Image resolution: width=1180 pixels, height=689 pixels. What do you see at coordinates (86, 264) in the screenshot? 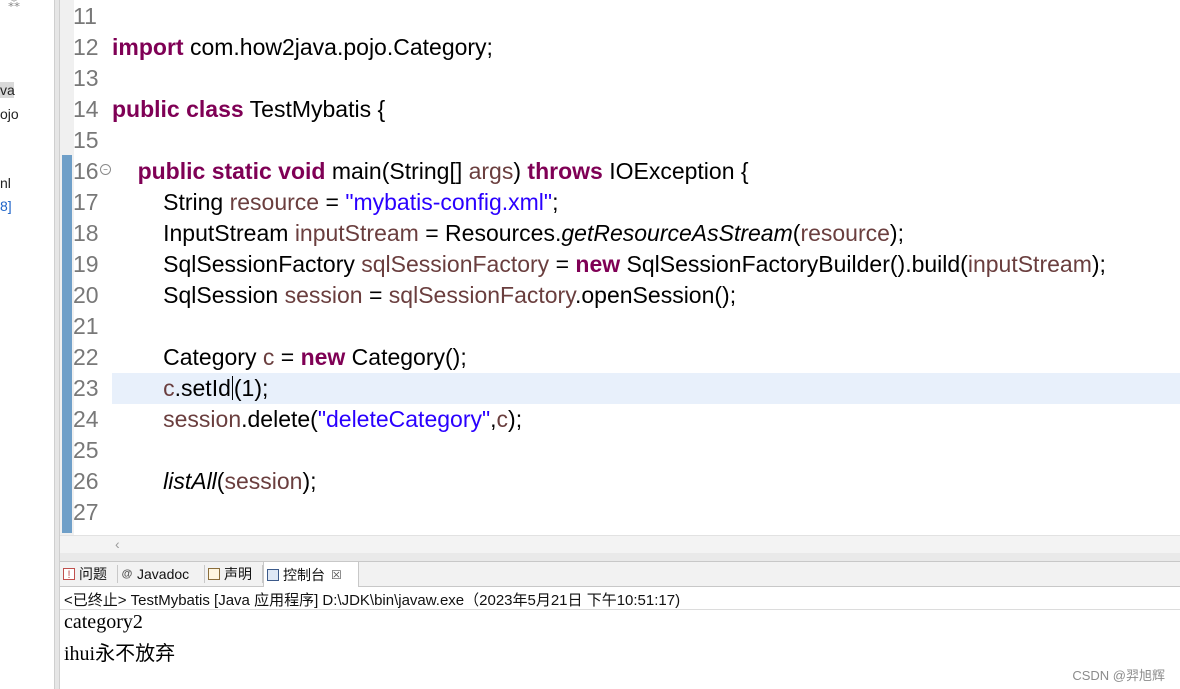
I see `line-number: 19` at bounding box center [86, 264].